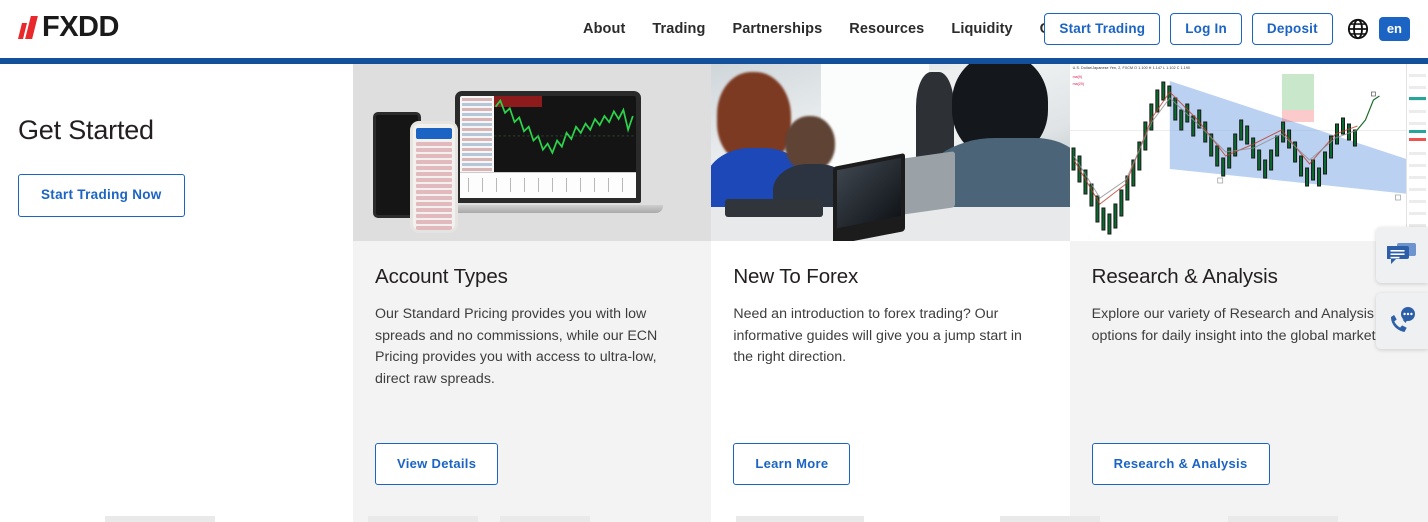 Image resolution: width=1428 pixels, height=522 pixels. I want to click on start-trading-now-button: Start Trading Now, so click(101, 195).